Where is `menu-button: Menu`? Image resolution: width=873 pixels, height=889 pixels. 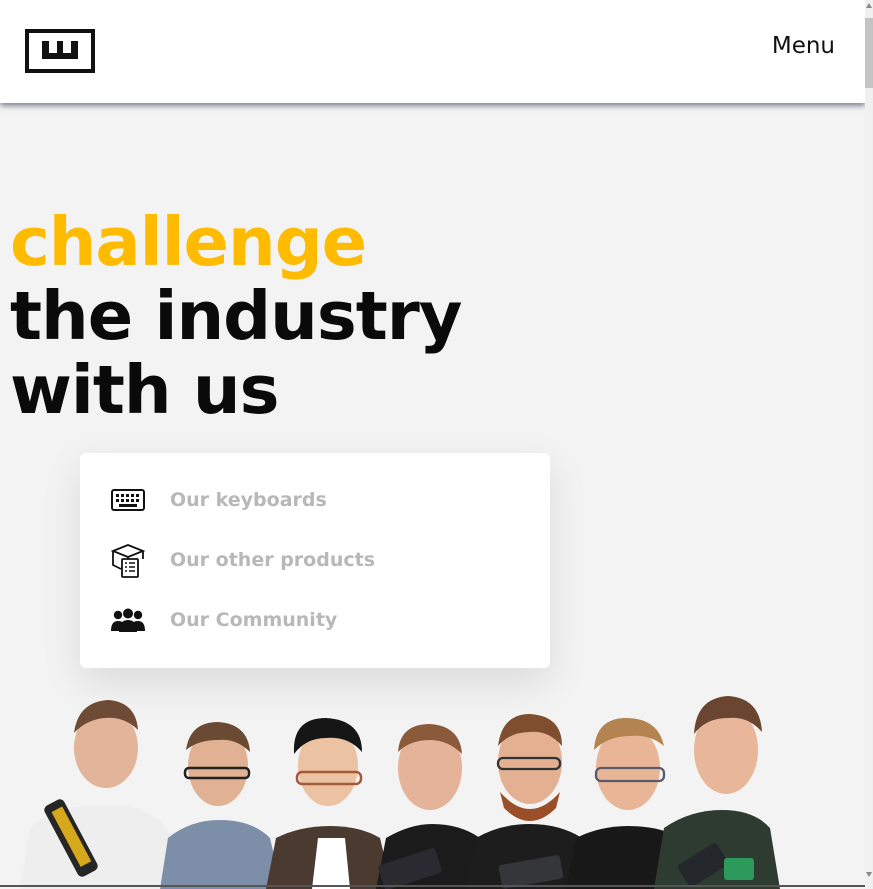
menu-button: Menu is located at coordinates (803, 46).